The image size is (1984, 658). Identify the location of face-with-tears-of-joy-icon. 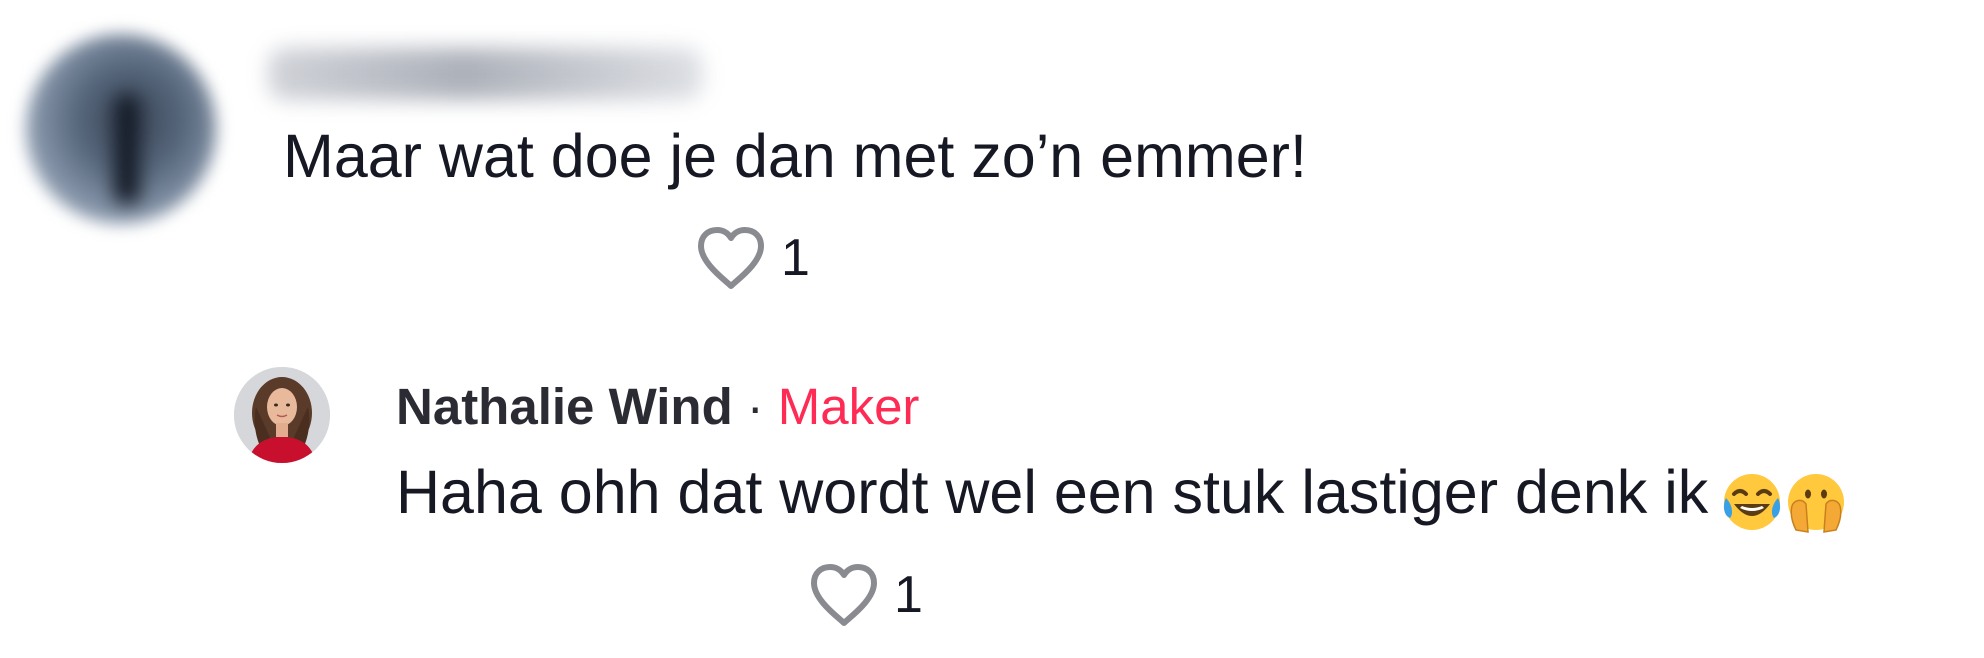
(1752, 501).